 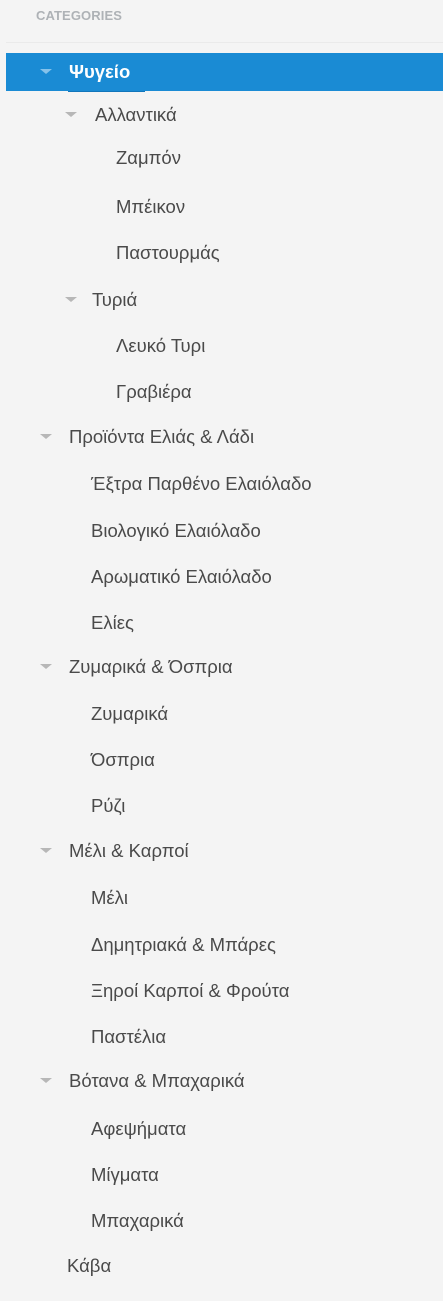 What do you see at coordinates (190, 990) in the screenshot?
I see `category-label: Ξηροί Καρποί & Φρούτα` at bounding box center [190, 990].